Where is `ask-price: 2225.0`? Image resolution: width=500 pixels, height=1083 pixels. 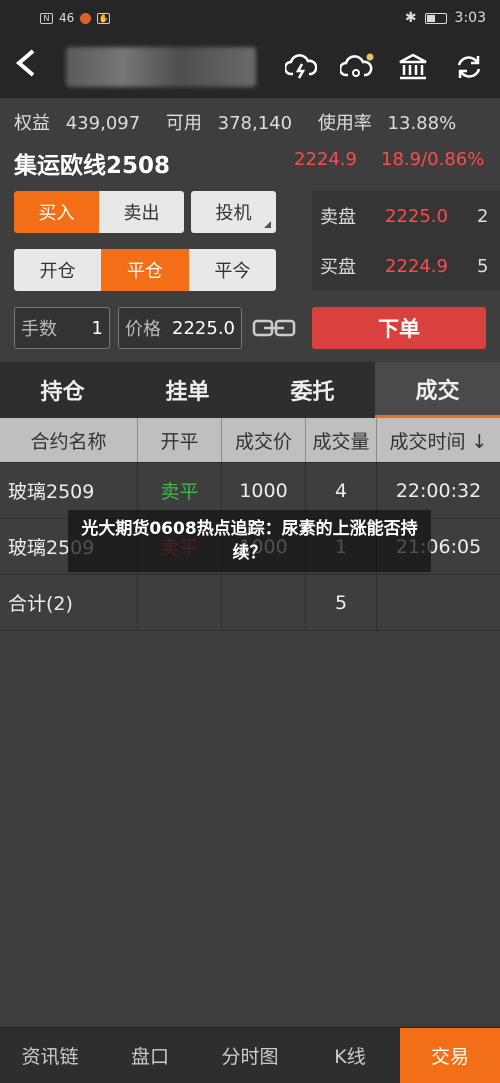 ask-price: 2225.0 is located at coordinates (416, 216).